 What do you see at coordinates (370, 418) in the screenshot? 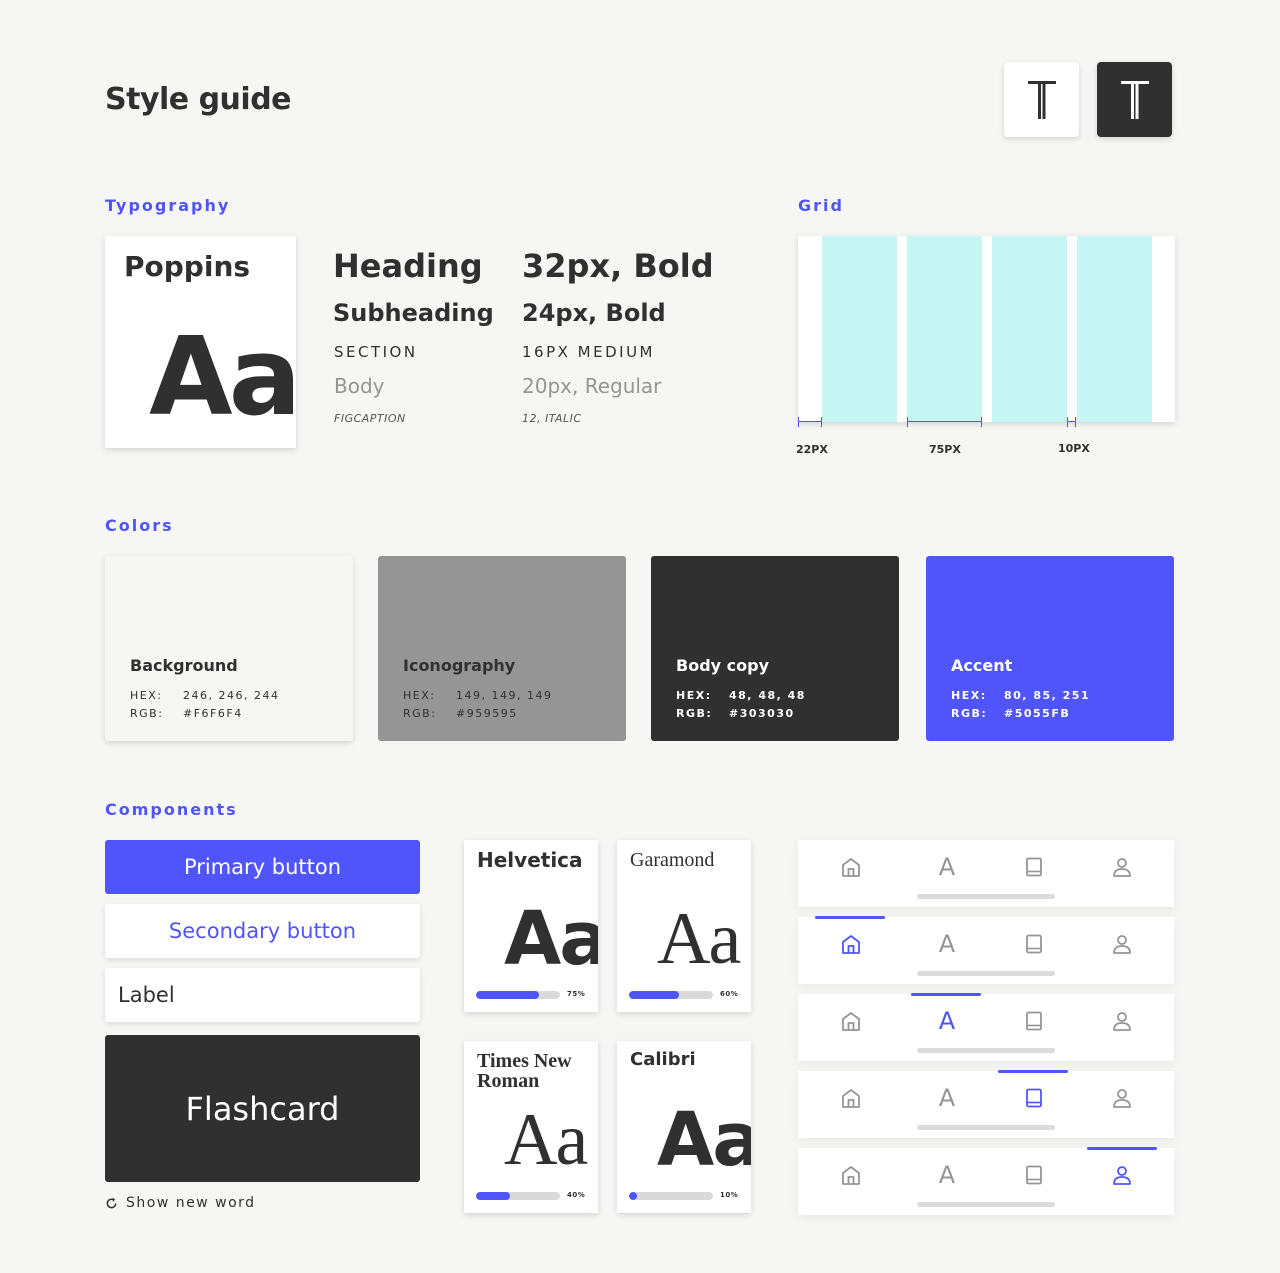
I see `type-style-figcaption: FIGCAPTION` at bounding box center [370, 418].